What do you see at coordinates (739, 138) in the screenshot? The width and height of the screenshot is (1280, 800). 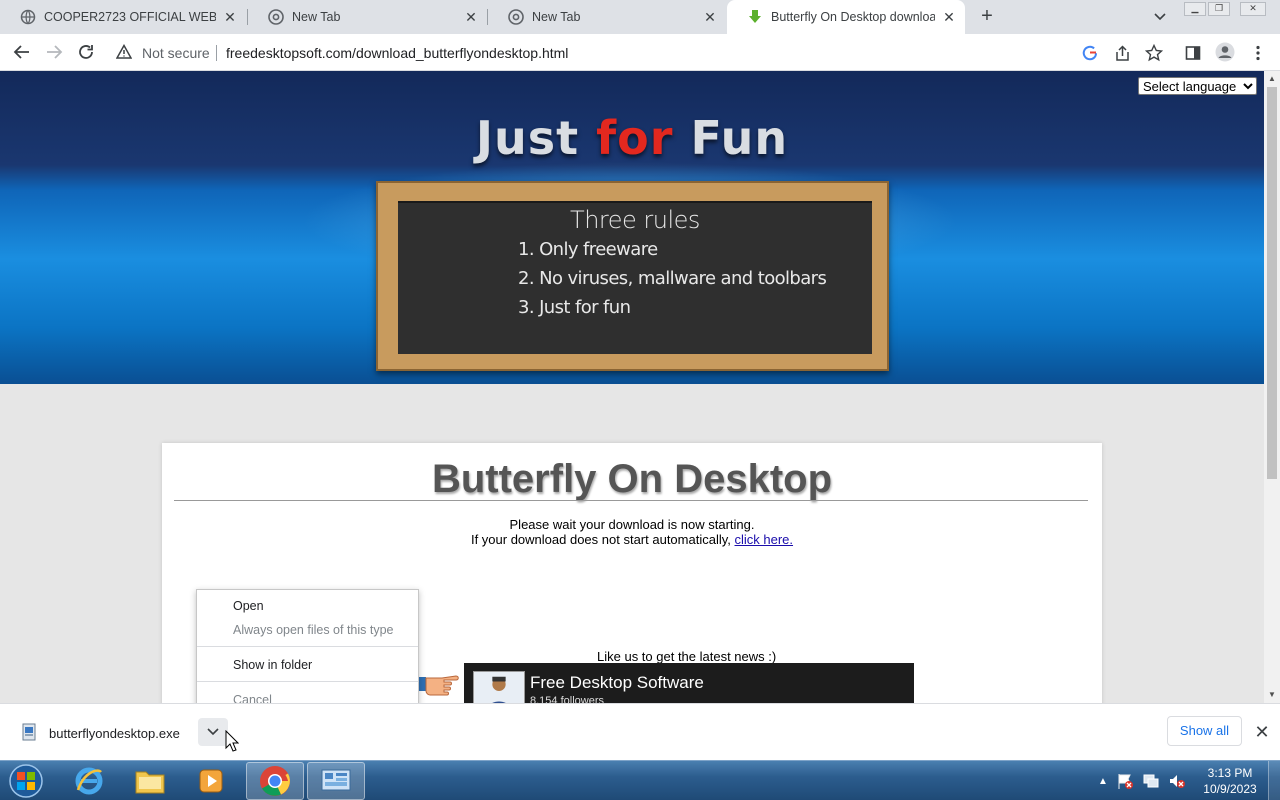 I see `title-word-2: Fun` at bounding box center [739, 138].